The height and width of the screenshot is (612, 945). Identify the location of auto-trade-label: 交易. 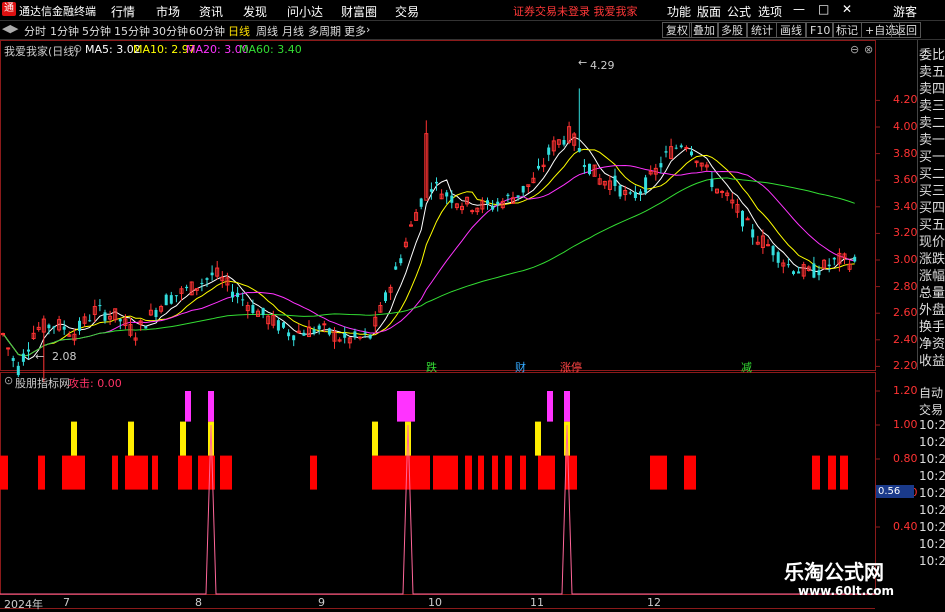
(932, 409).